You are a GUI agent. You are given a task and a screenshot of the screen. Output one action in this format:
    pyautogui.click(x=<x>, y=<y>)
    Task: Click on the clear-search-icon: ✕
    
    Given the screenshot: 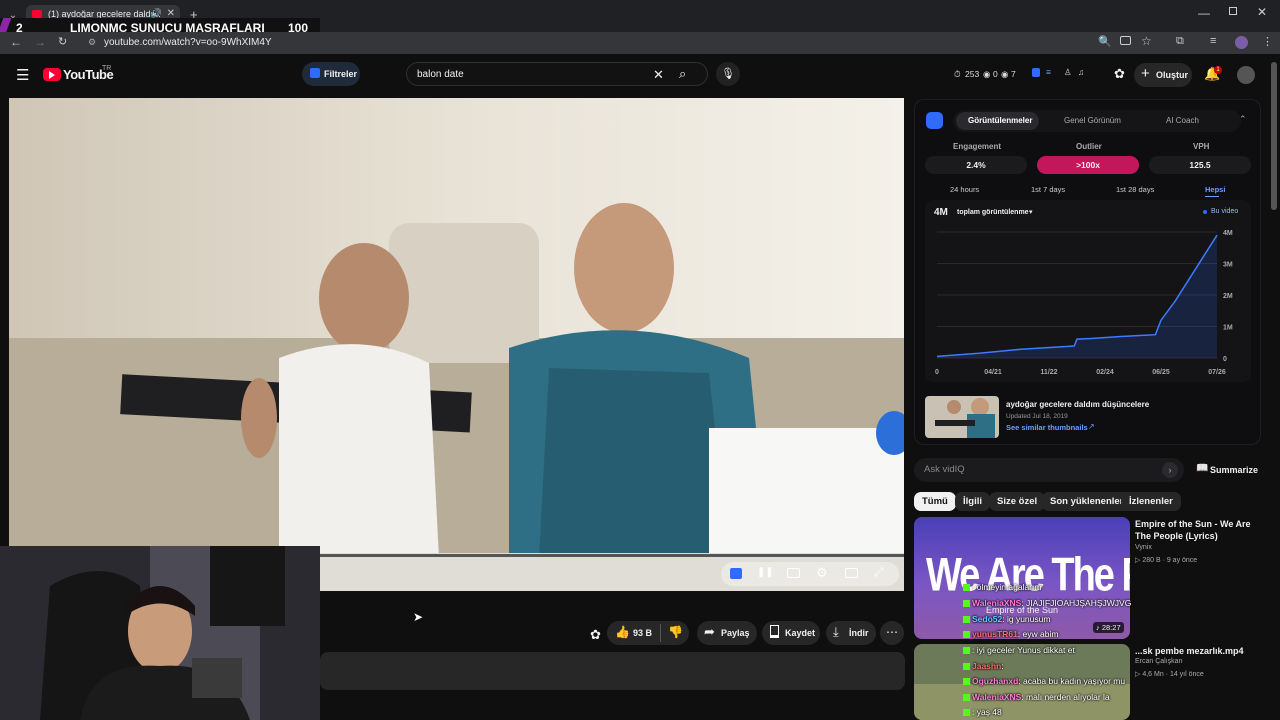 What is the action you would take?
    pyautogui.click(x=658, y=75)
    